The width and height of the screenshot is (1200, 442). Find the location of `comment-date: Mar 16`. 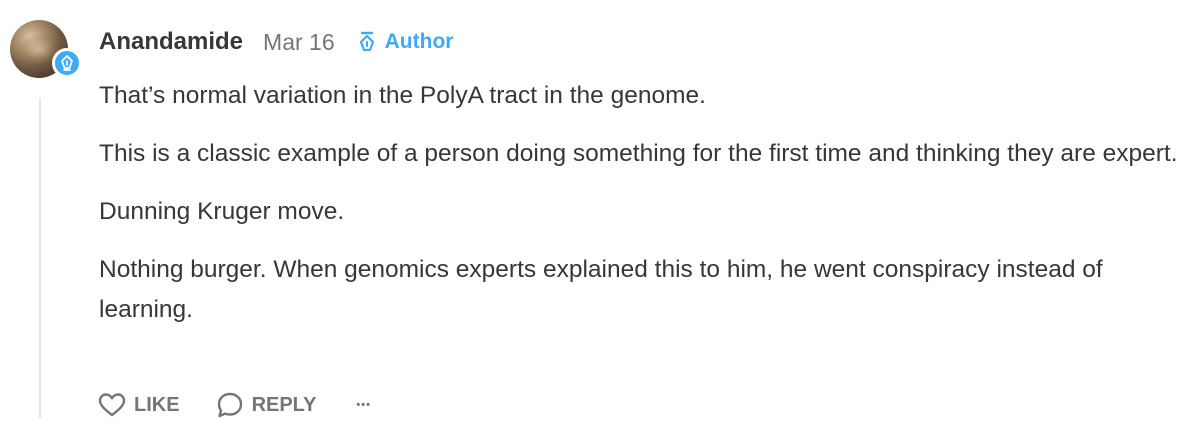

comment-date: Mar 16 is located at coordinates (299, 42).